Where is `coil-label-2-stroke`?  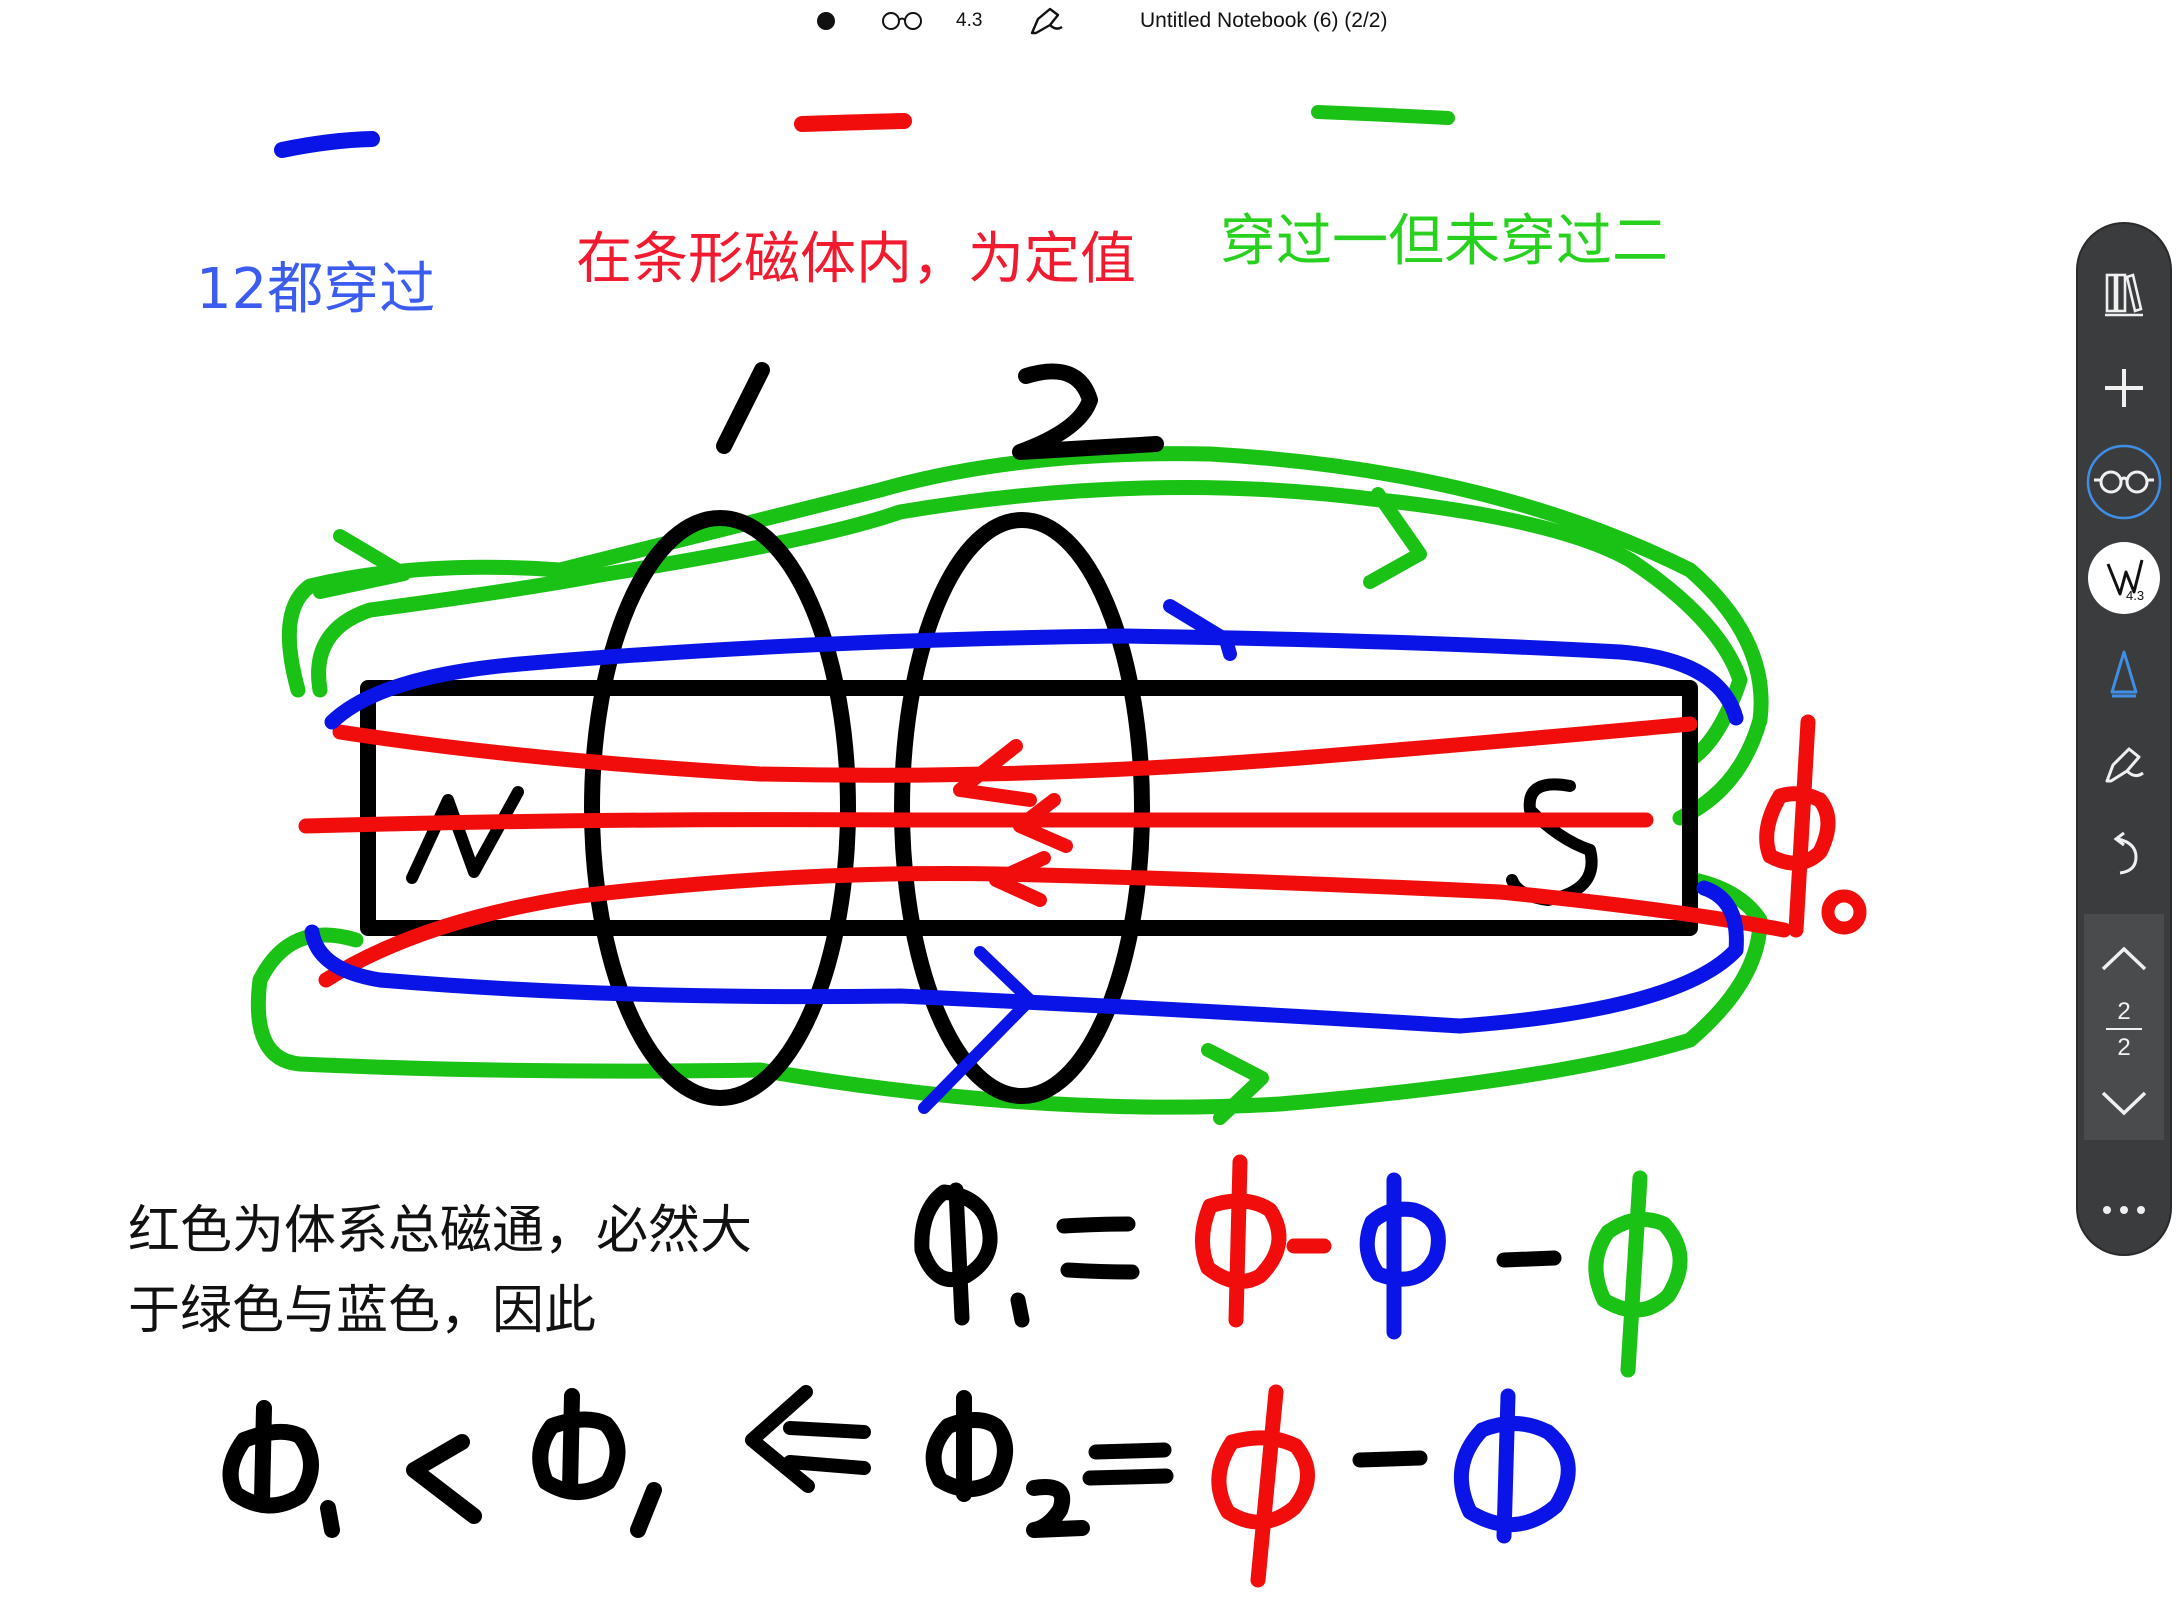 coil-label-2-stroke is located at coordinates (1088, 411).